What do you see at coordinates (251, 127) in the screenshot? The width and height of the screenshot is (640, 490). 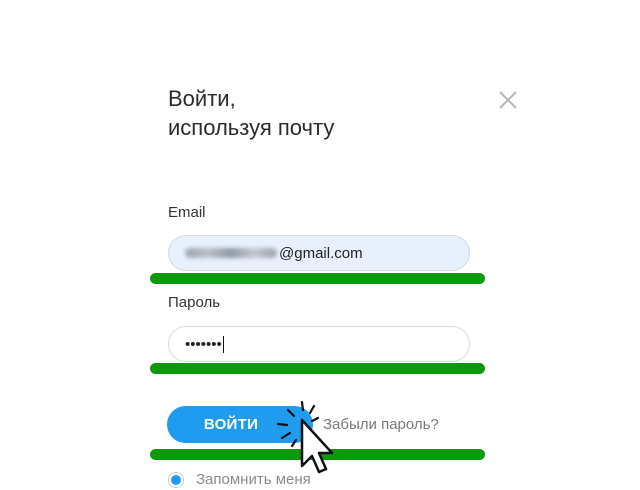 I see `title-line-2: используя почту` at bounding box center [251, 127].